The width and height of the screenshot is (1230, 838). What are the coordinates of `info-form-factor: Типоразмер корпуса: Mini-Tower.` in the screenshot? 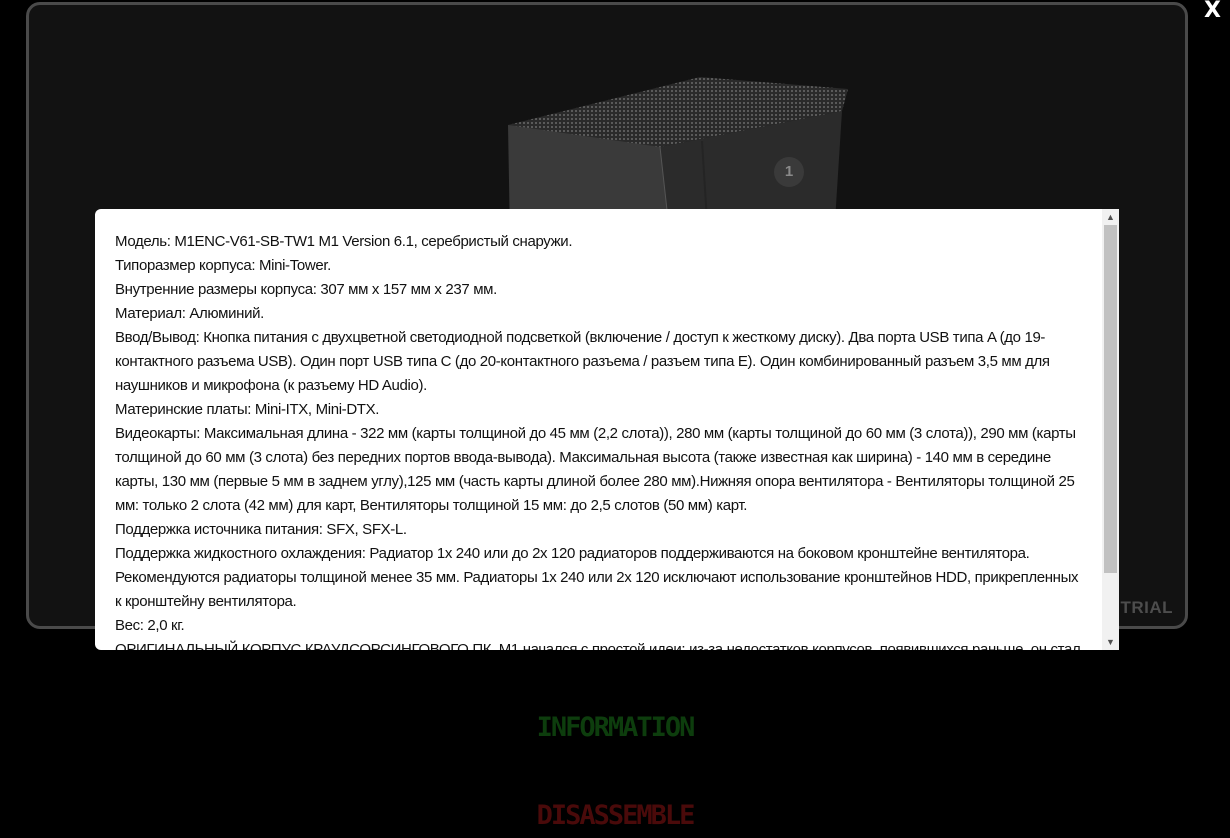 It's located at (223, 265).